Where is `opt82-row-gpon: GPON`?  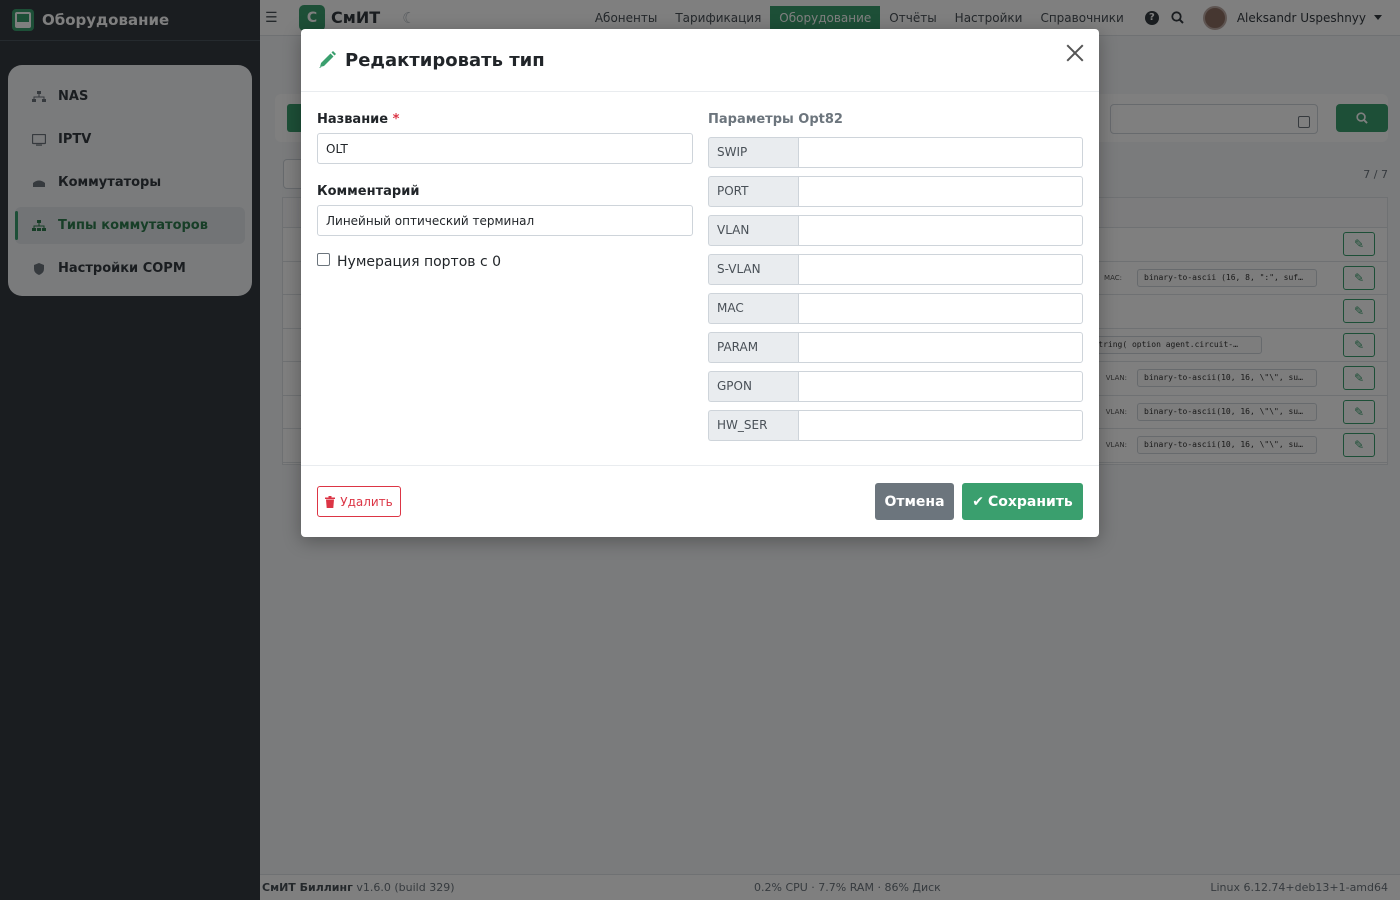 opt82-row-gpon: GPON is located at coordinates (895, 386).